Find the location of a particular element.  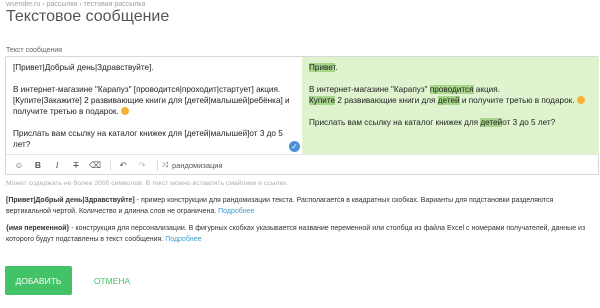

shuffle-icon: ⤨ is located at coordinates (165, 164).